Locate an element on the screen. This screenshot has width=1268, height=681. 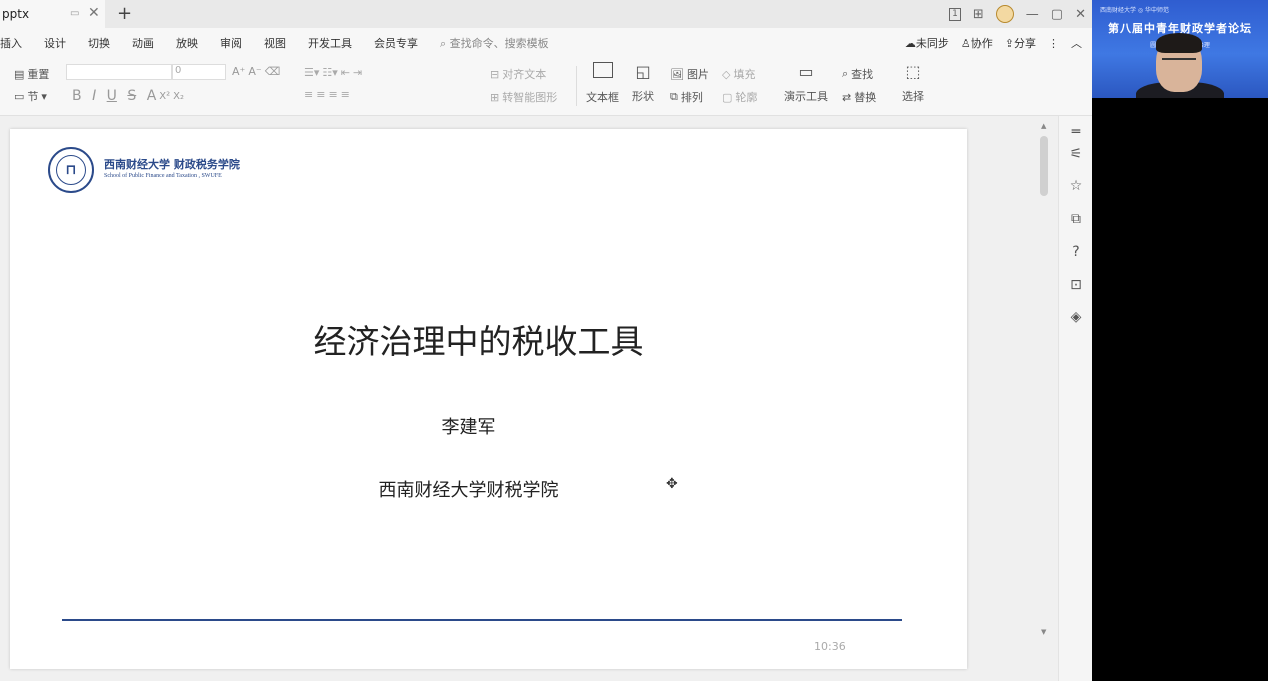
ai-icon: ◈ is located at coordinates (1076, 317).